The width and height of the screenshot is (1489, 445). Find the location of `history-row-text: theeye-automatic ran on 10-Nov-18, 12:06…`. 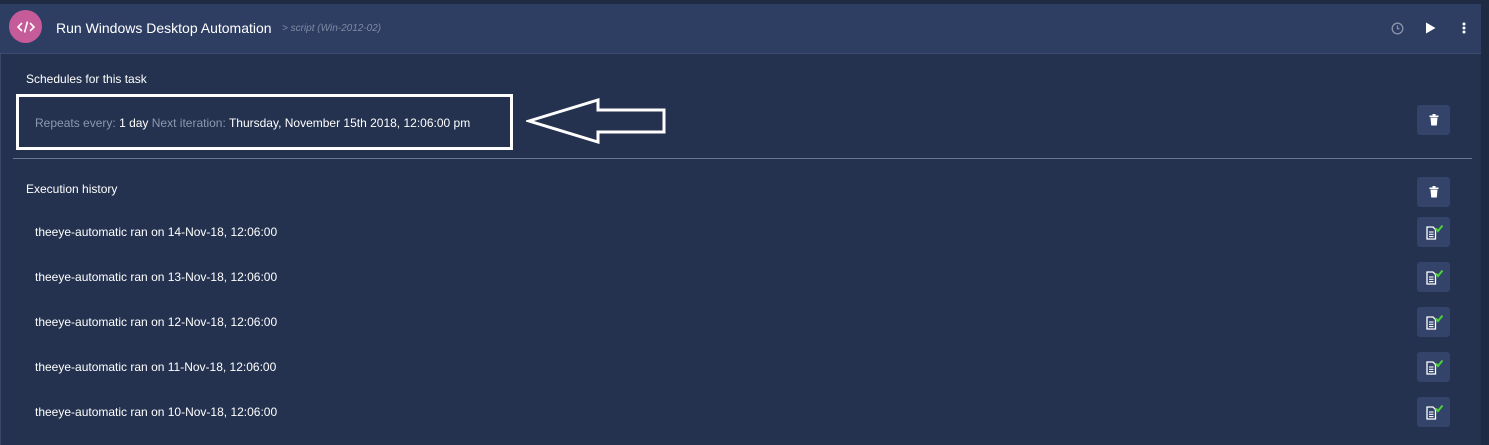

history-row-text: theeye-automatic ran on 10-Nov-18, 12:06… is located at coordinates (156, 412).